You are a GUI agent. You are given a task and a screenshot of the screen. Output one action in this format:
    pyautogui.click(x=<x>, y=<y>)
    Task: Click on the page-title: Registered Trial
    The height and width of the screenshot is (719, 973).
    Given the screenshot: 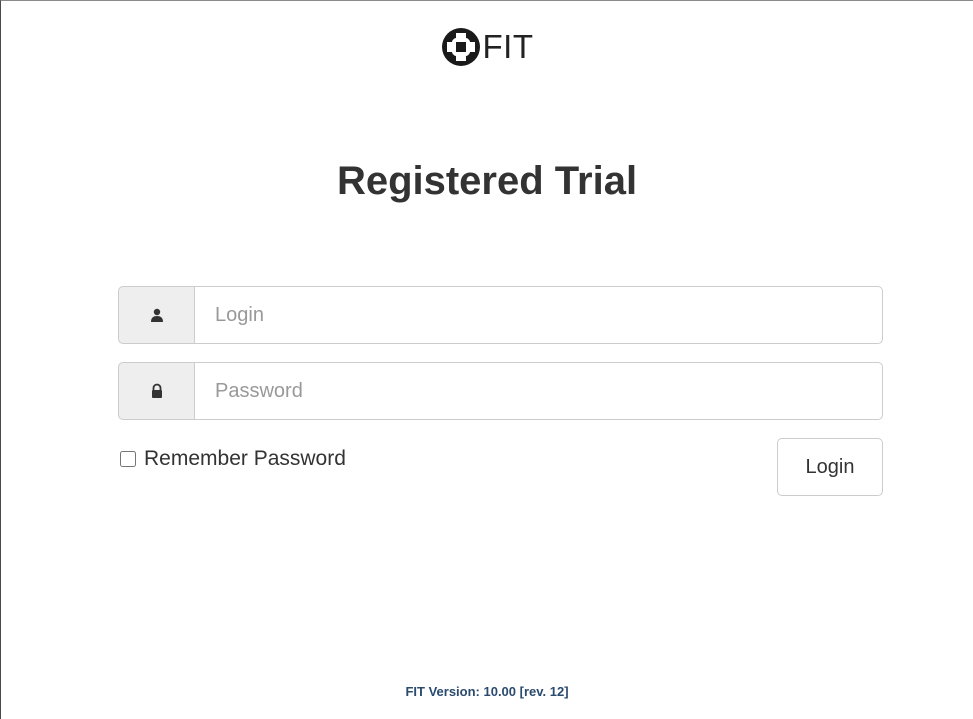 What is the action you would take?
    pyautogui.click(x=487, y=181)
    